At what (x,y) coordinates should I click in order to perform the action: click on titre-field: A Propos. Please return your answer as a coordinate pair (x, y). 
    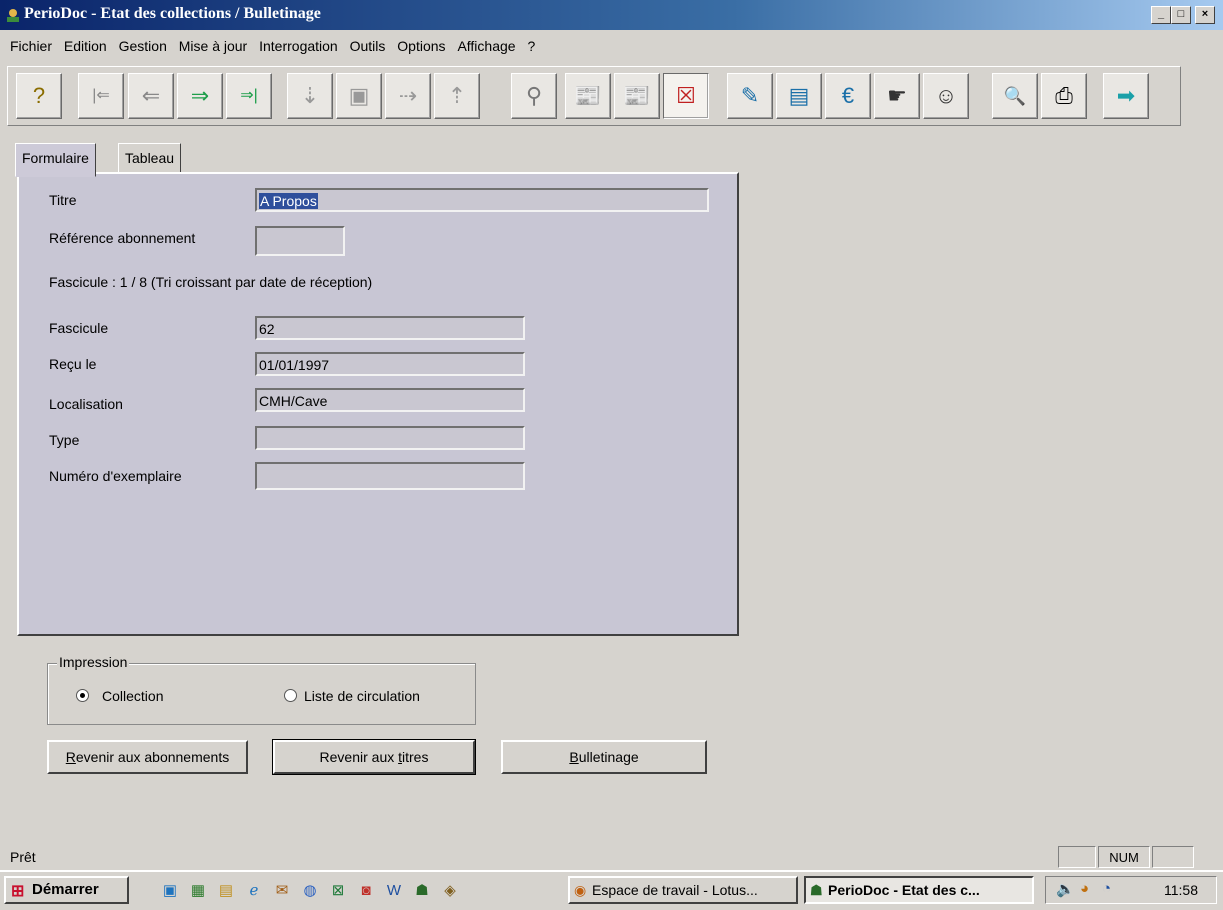
    Looking at the image, I should click on (482, 200).